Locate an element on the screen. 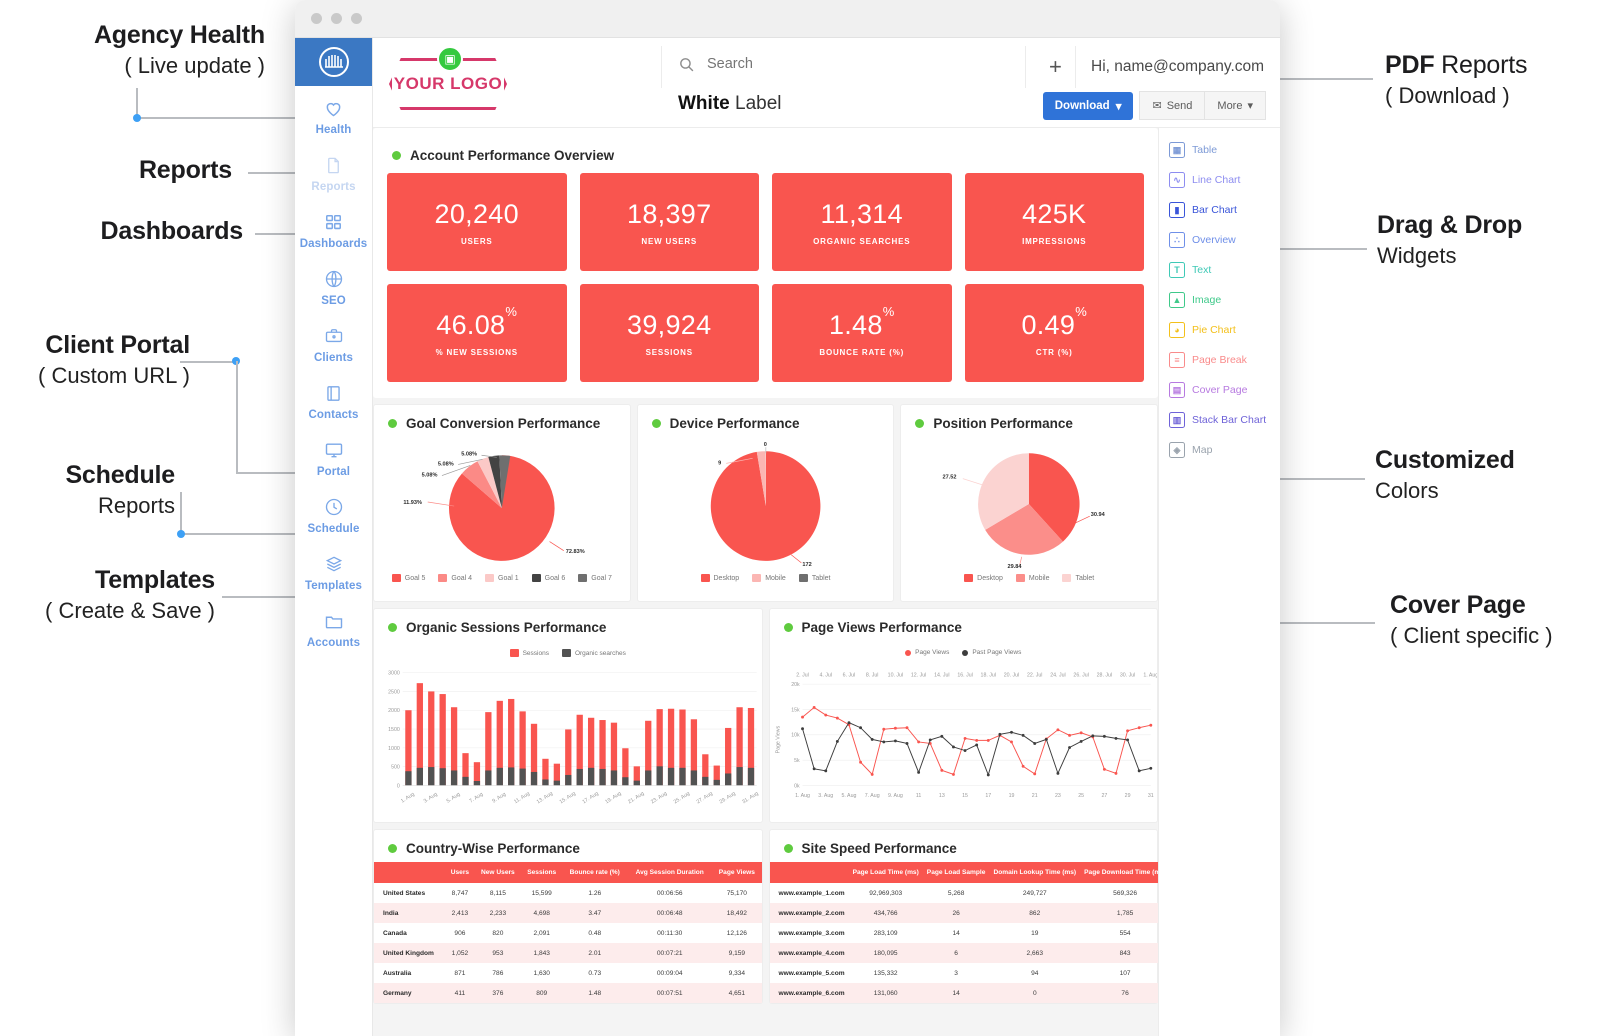  pie-slice-label: 11.93% is located at coordinates (412, 503).